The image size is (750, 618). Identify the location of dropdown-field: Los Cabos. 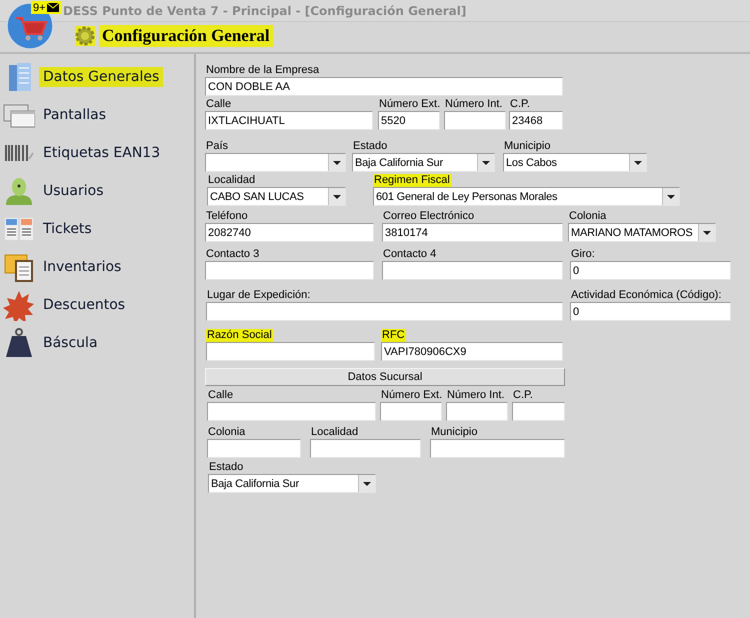
(575, 162).